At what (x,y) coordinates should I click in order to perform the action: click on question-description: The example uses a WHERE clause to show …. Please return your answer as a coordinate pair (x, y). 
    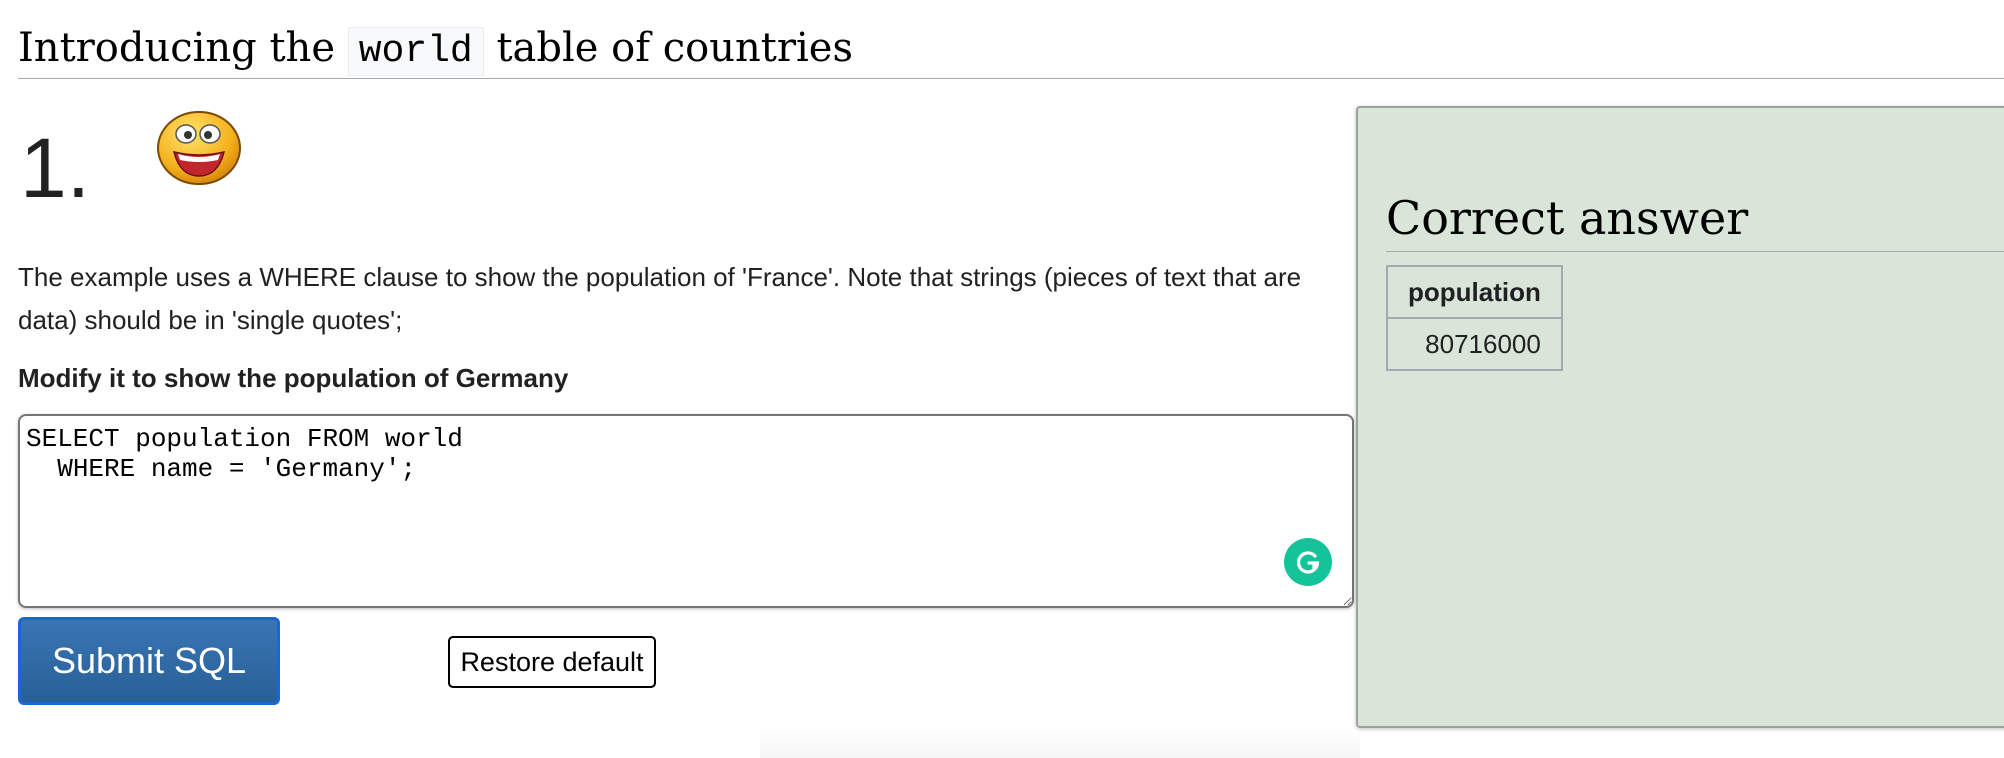
    Looking at the image, I should click on (660, 298).